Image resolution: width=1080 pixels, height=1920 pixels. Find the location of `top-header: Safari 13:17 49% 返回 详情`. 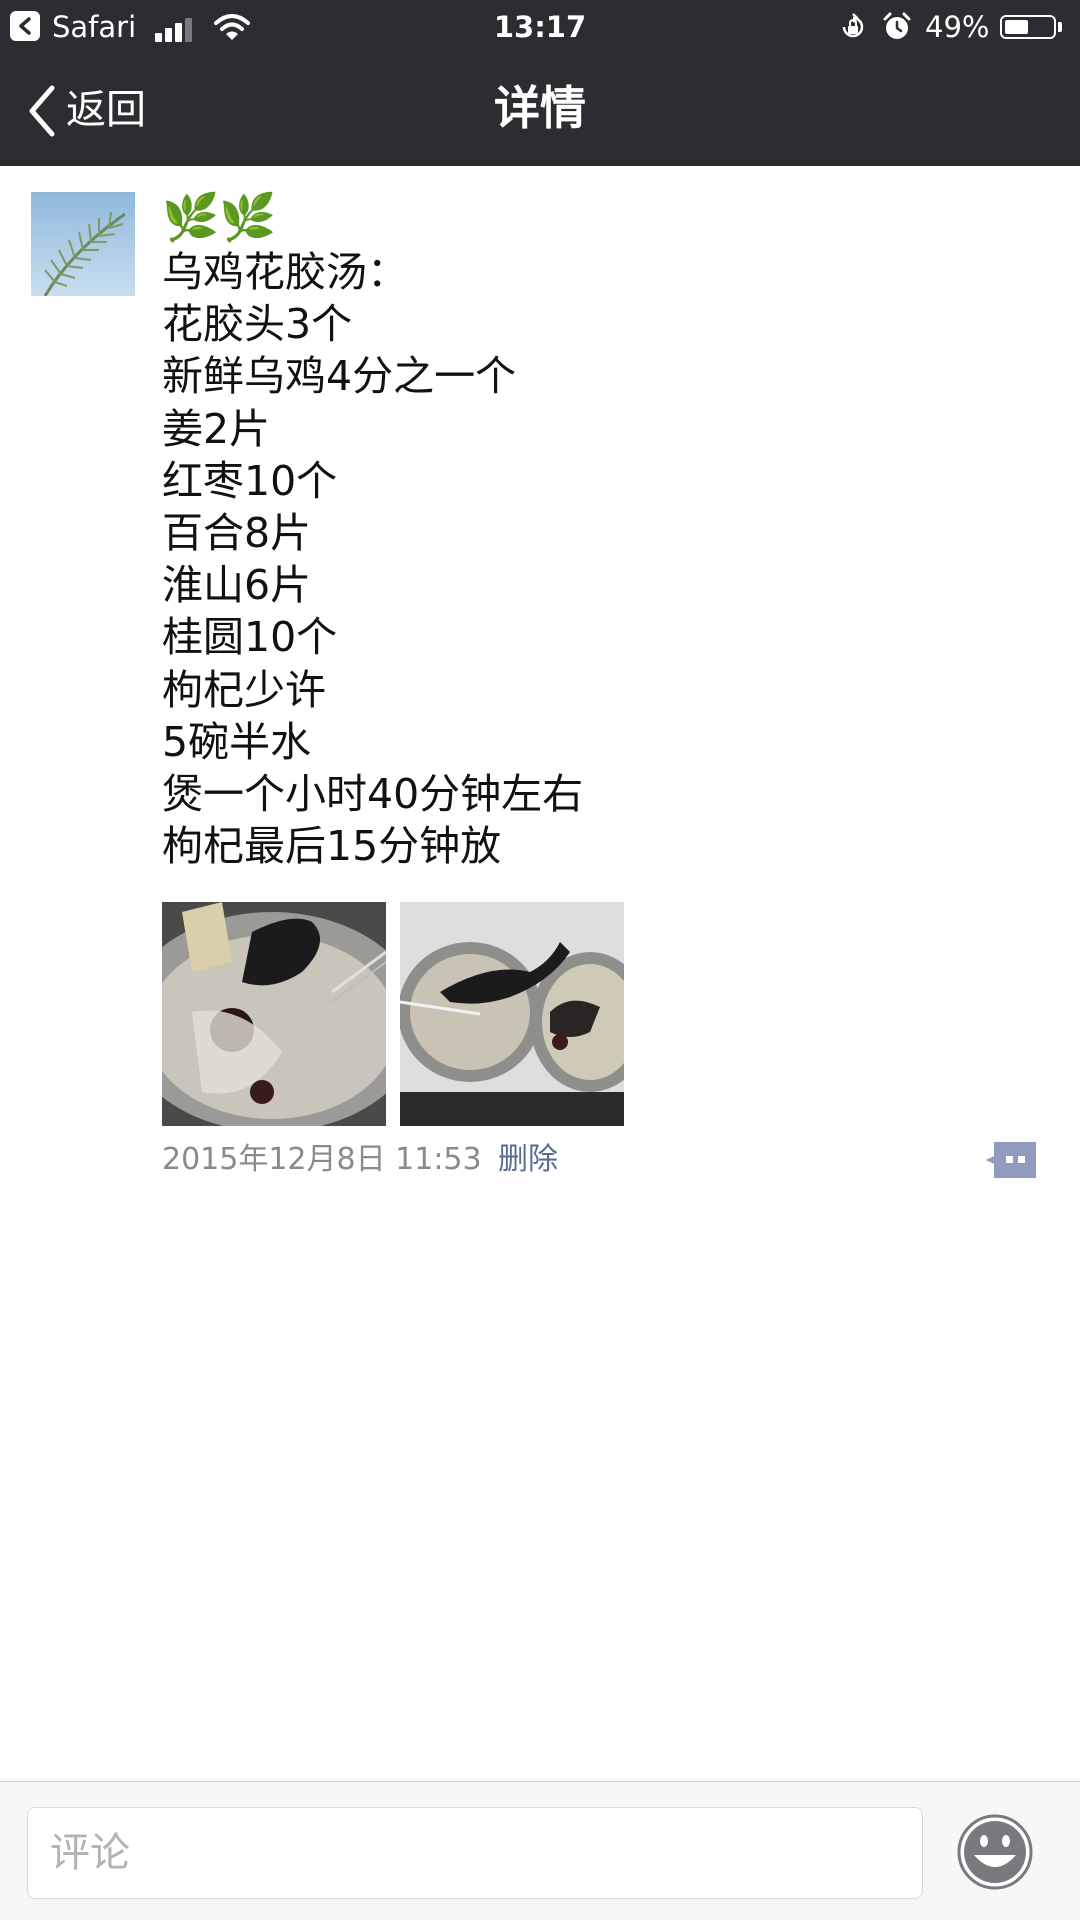

top-header: Safari 13:17 49% 返回 详情 is located at coordinates (540, 83).